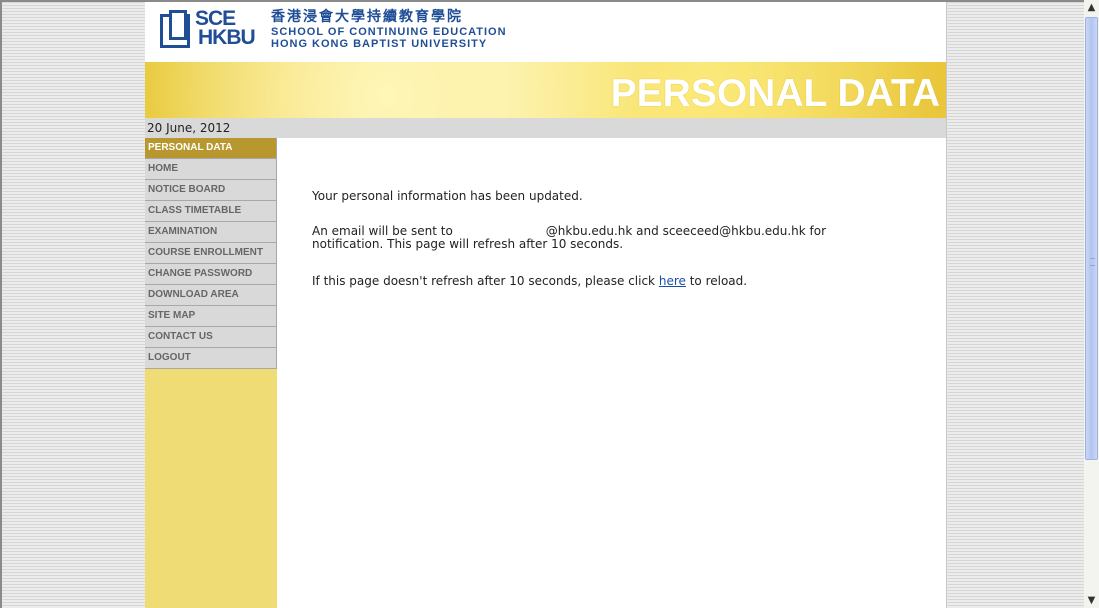  I want to click on left-background-stripes, so click(73, 304).